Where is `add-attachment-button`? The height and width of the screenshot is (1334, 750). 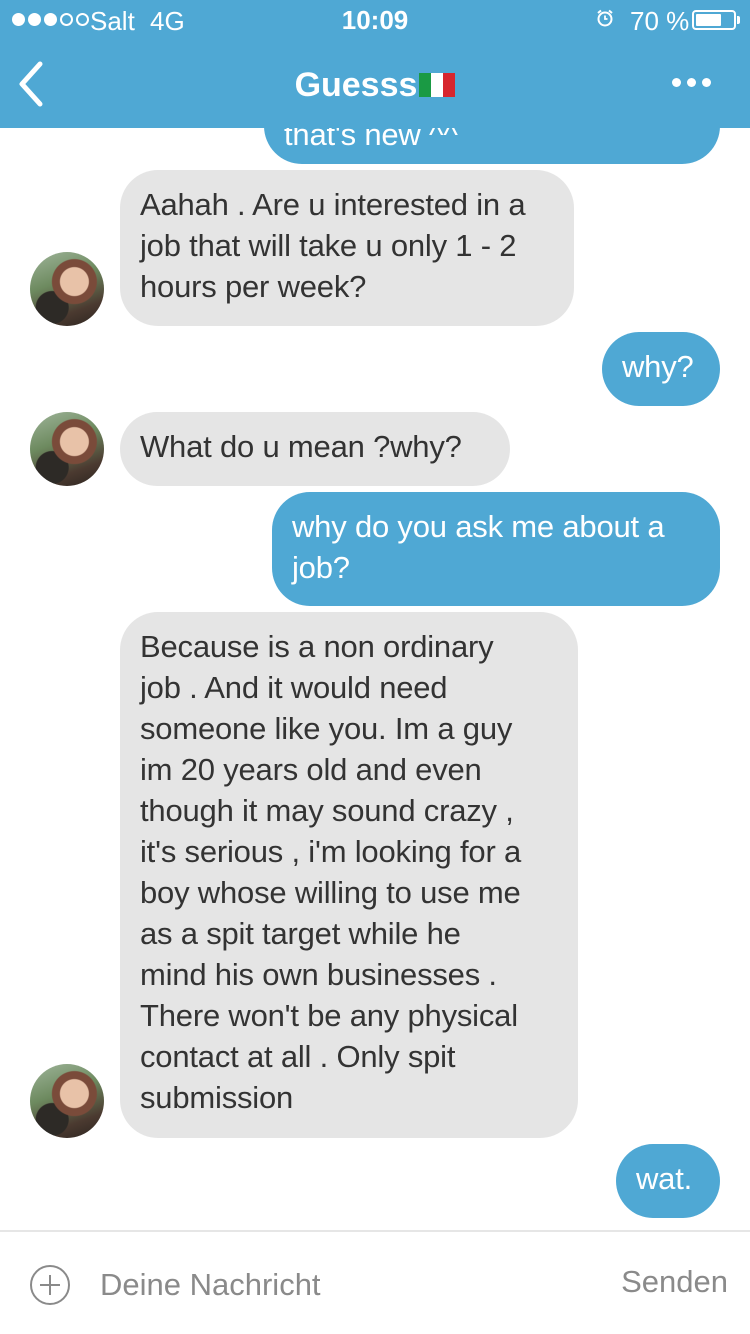 add-attachment-button is located at coordinates (50, 1285).